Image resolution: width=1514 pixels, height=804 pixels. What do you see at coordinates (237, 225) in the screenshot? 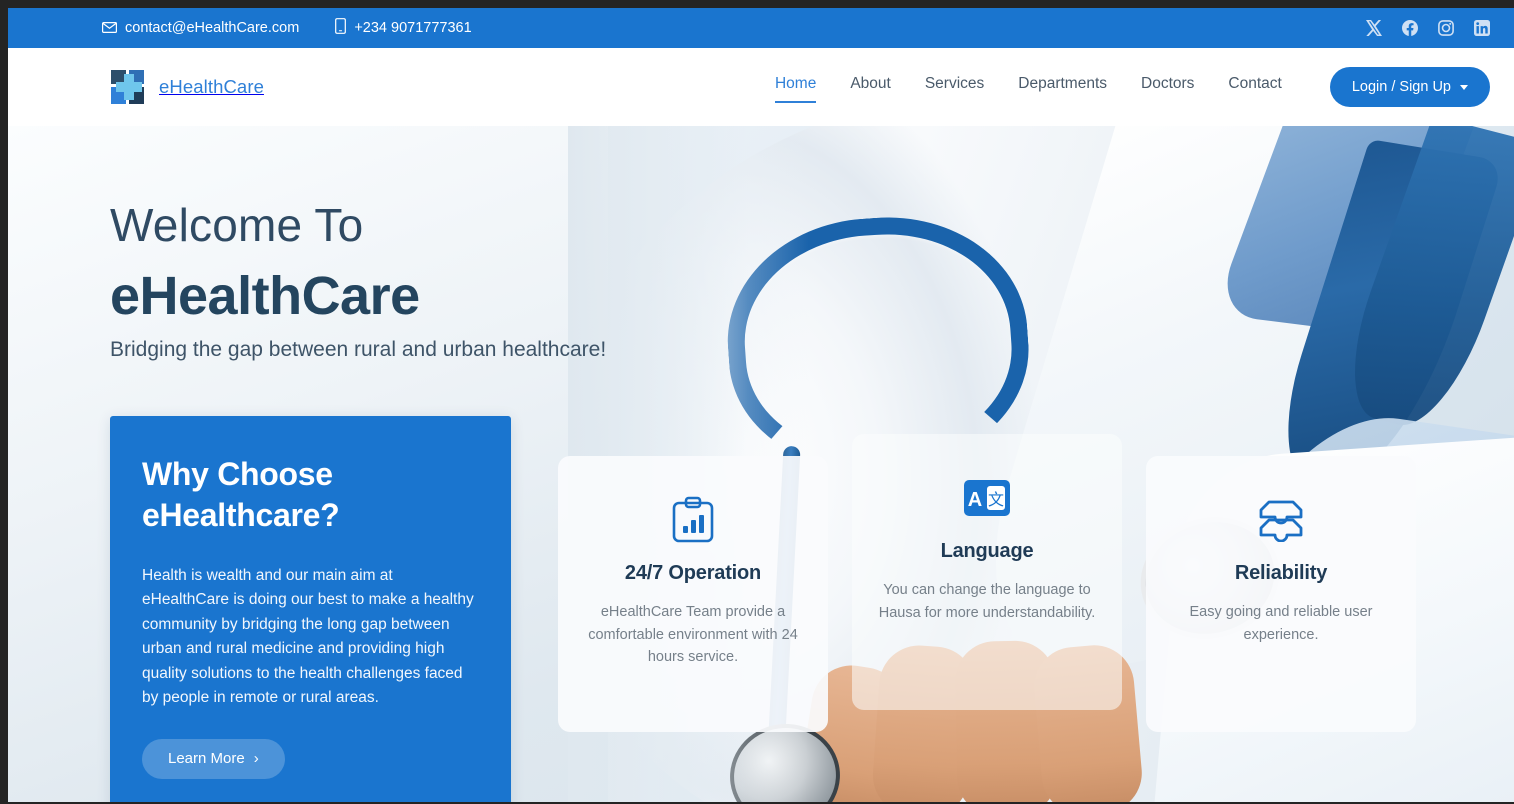
I see `hero-welcome-text: Welcome To` at bounding box center [237, 225].